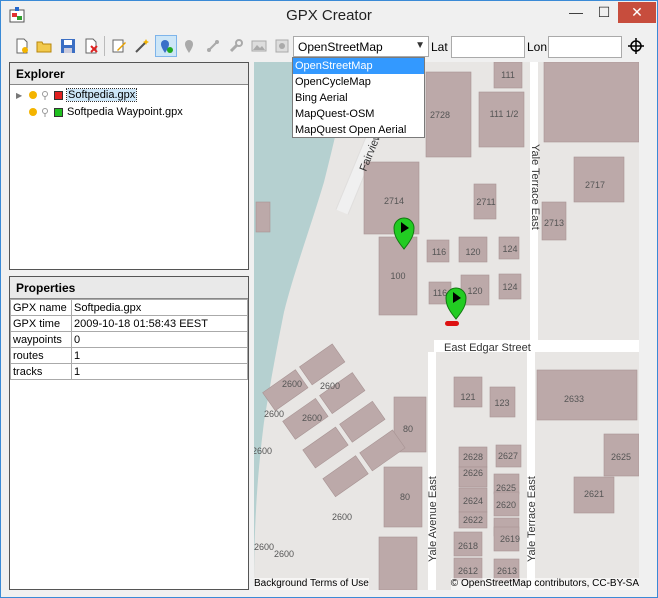 The image size is (658, 598). What do you see at coordinates (282, 46) in the screenshot?
I see `photo-icon` at bounding box center [282, 46].